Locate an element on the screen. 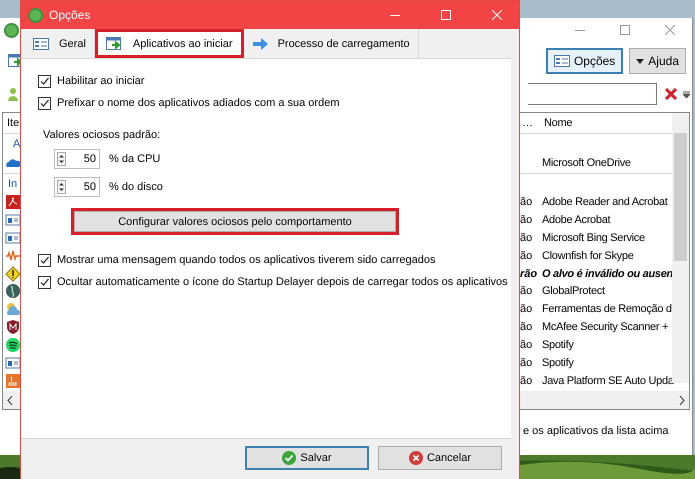 The image size is (695, 479). minimize-icon is located at coordinates (395, 15).